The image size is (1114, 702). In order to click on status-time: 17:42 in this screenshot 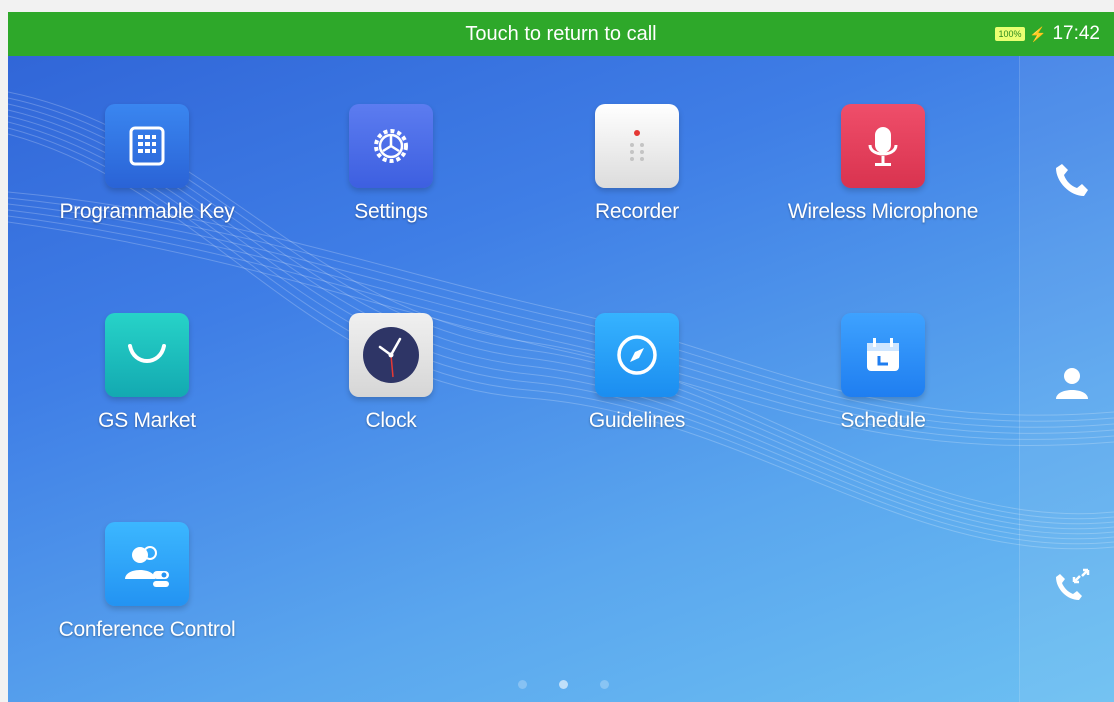, I will do `click(1076, 33)`.